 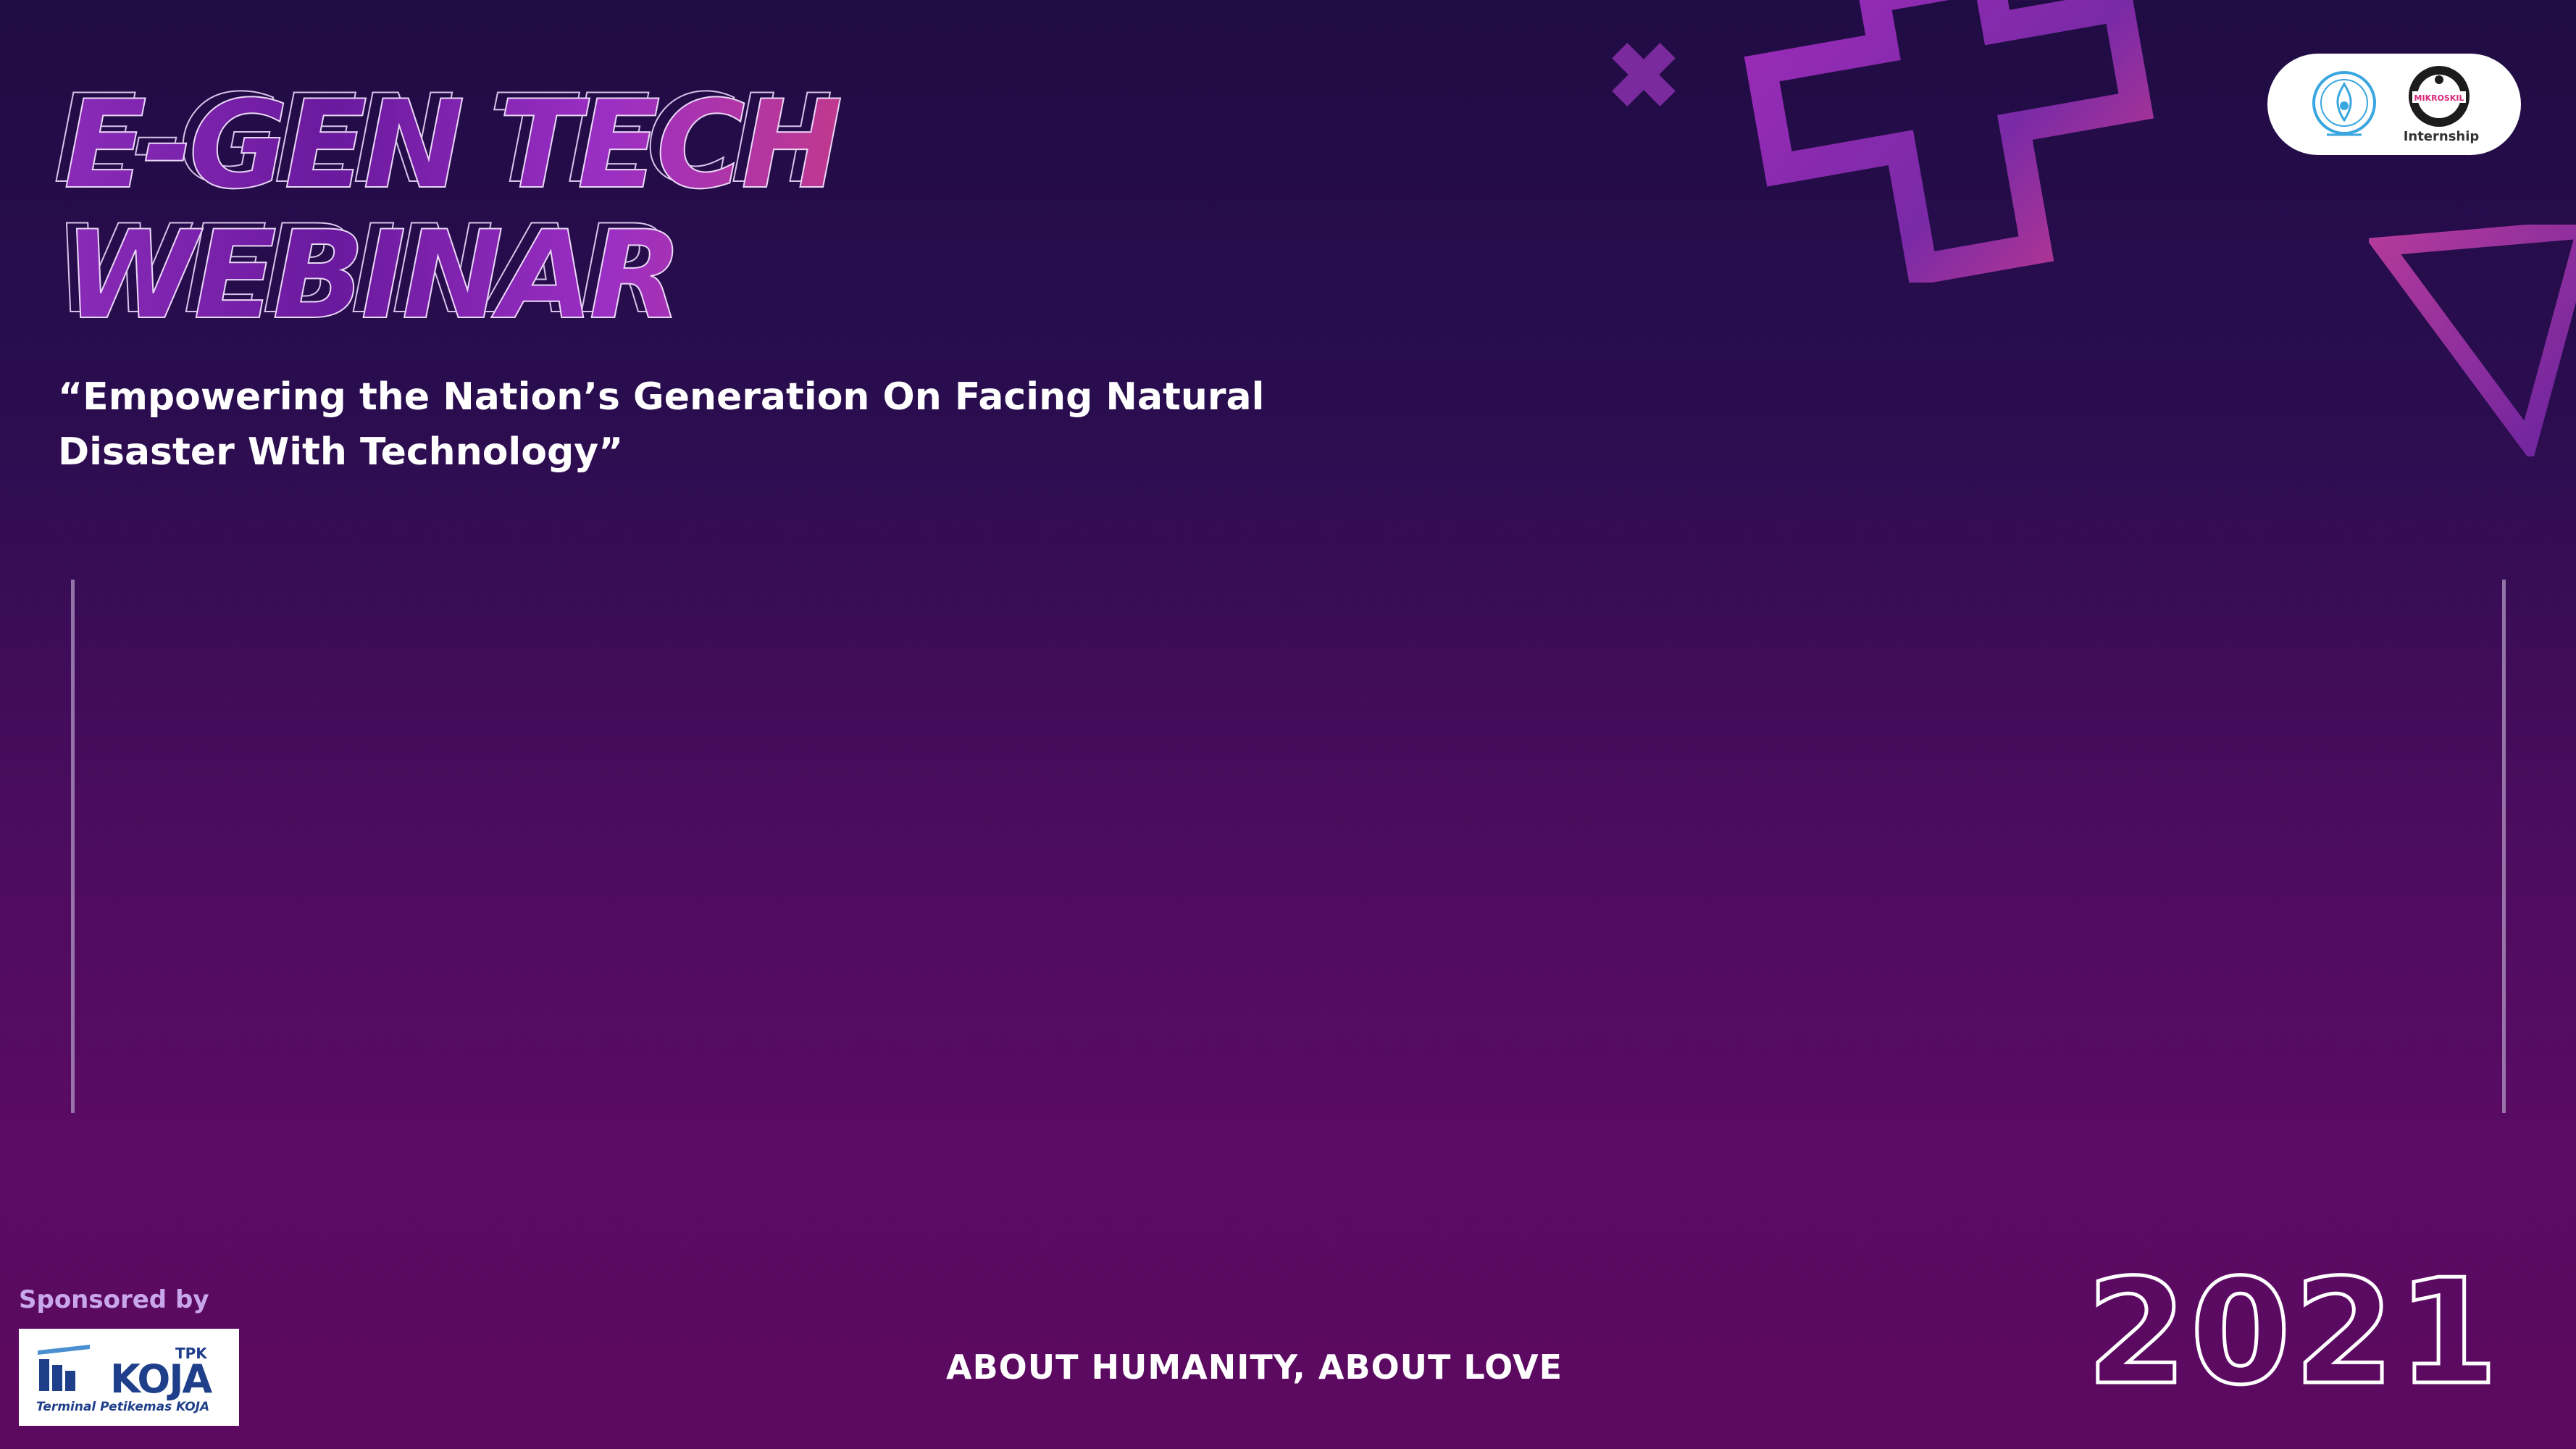 What do you see at coordinates (2504, 847) in the screenshot?
I see `right-frame-line` at bounding box center [2504, 847].